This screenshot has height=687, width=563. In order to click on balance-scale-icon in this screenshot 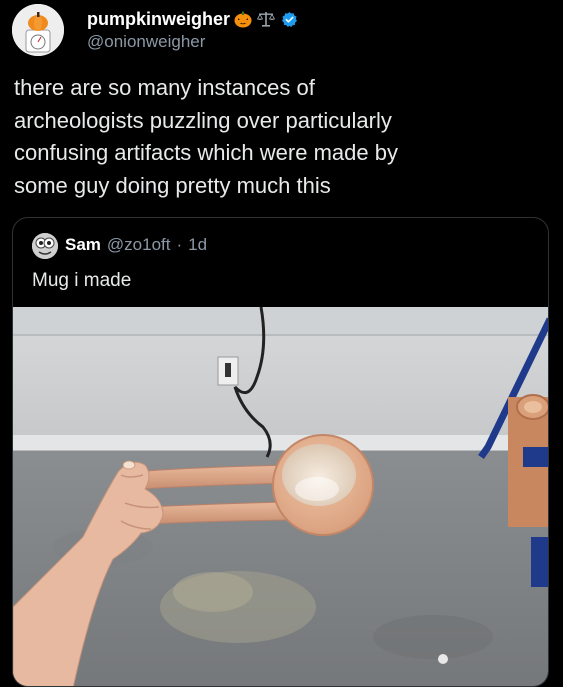, I will do `click(266, 19)`.